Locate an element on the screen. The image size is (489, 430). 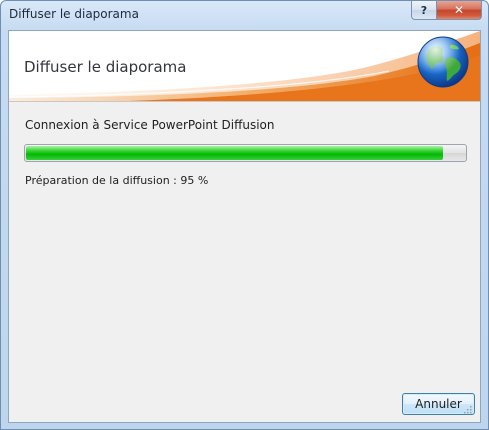
banner-divider is located at coordinates (244, 101).